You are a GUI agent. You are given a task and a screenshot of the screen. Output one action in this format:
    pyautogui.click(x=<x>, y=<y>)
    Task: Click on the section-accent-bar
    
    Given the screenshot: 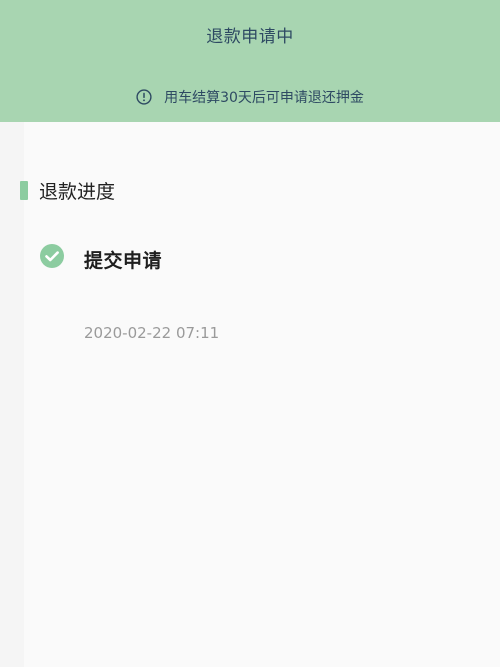 What is the action you would take?
    pyautogui.click(x=24, y=190)
    